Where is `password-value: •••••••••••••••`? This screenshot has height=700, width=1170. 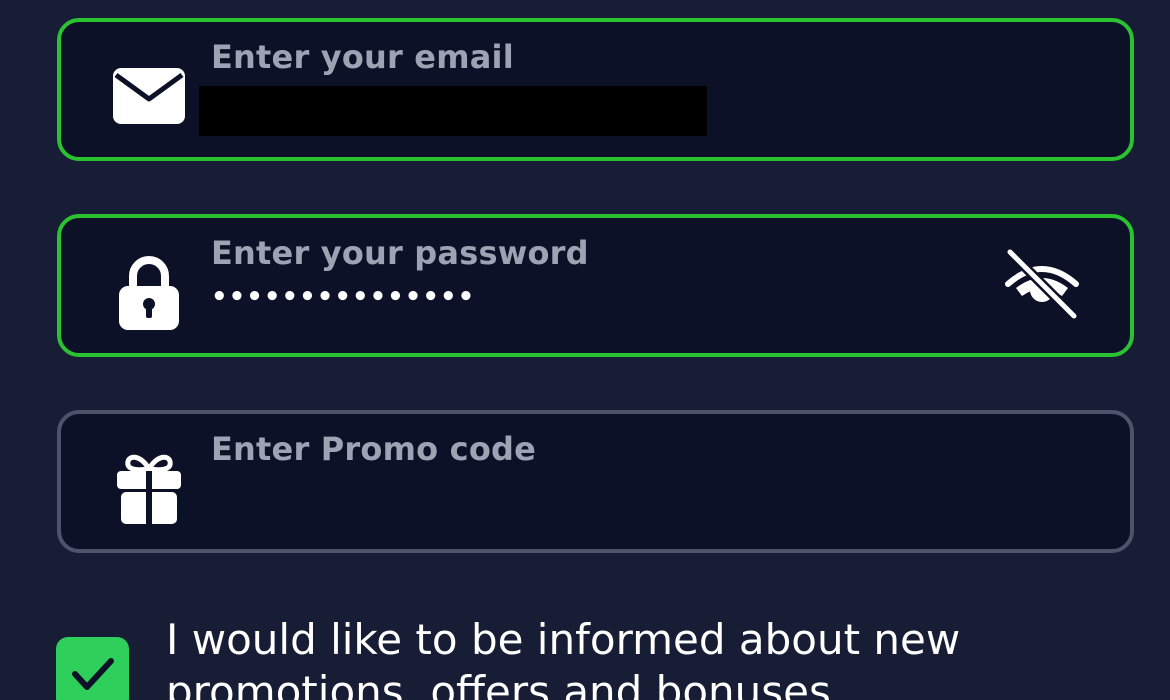
password-value: ••••••••••••••• is located at coordinates (343, 297).